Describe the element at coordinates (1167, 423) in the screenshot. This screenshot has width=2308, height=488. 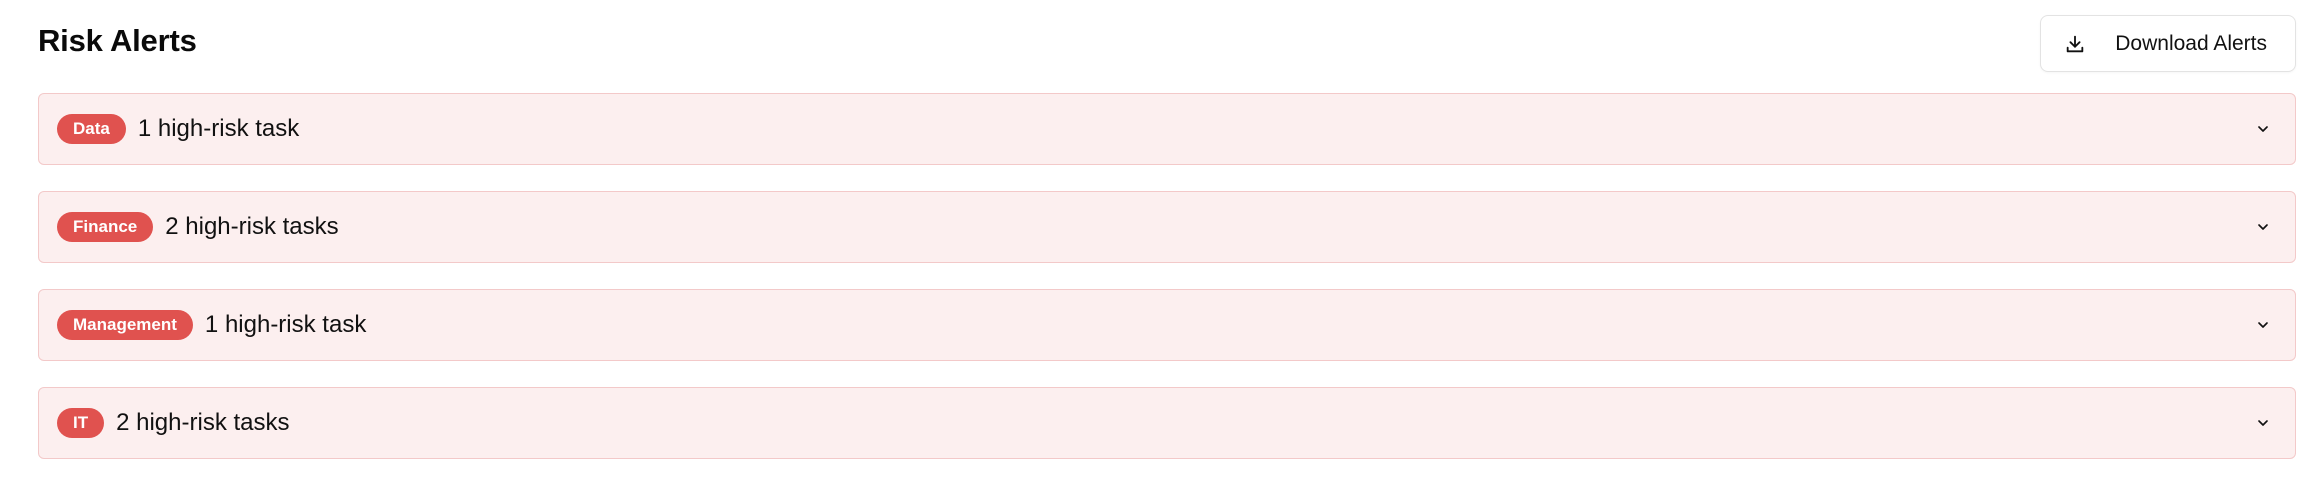
I see `alert-row-it: IT 2 high-risk tasks` at that location.